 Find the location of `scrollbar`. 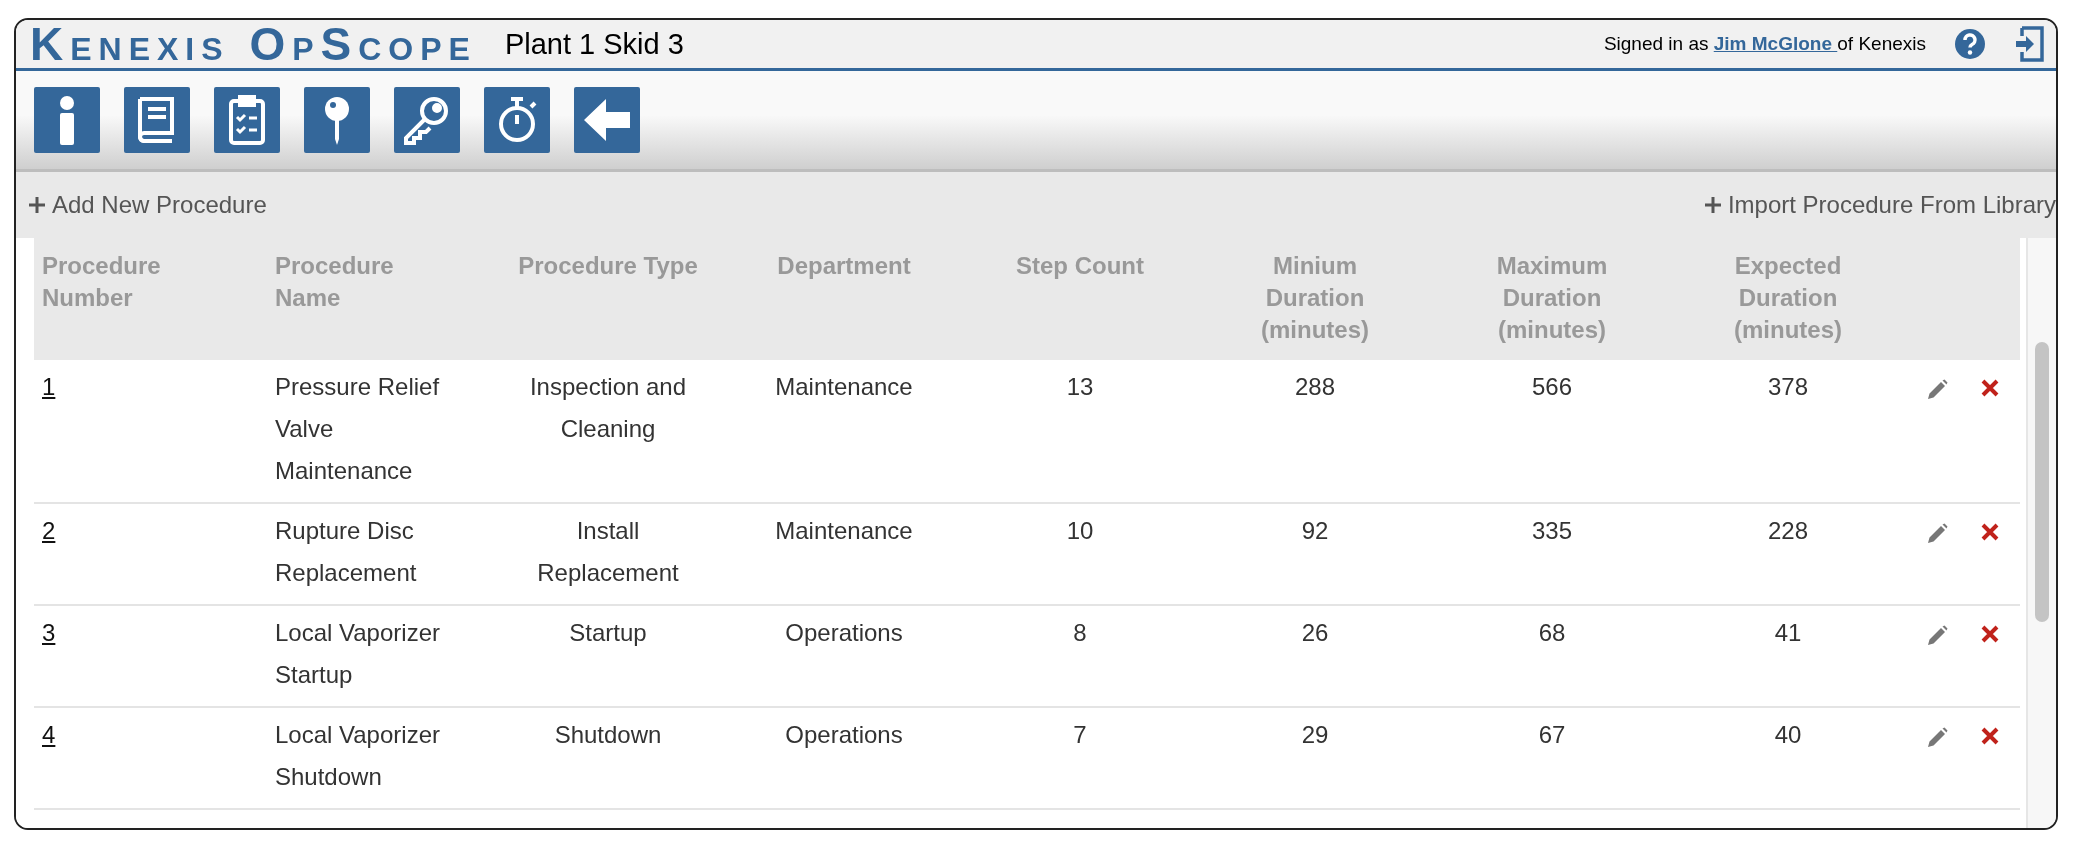

scrollbar is located at coordinates (2041, 533).